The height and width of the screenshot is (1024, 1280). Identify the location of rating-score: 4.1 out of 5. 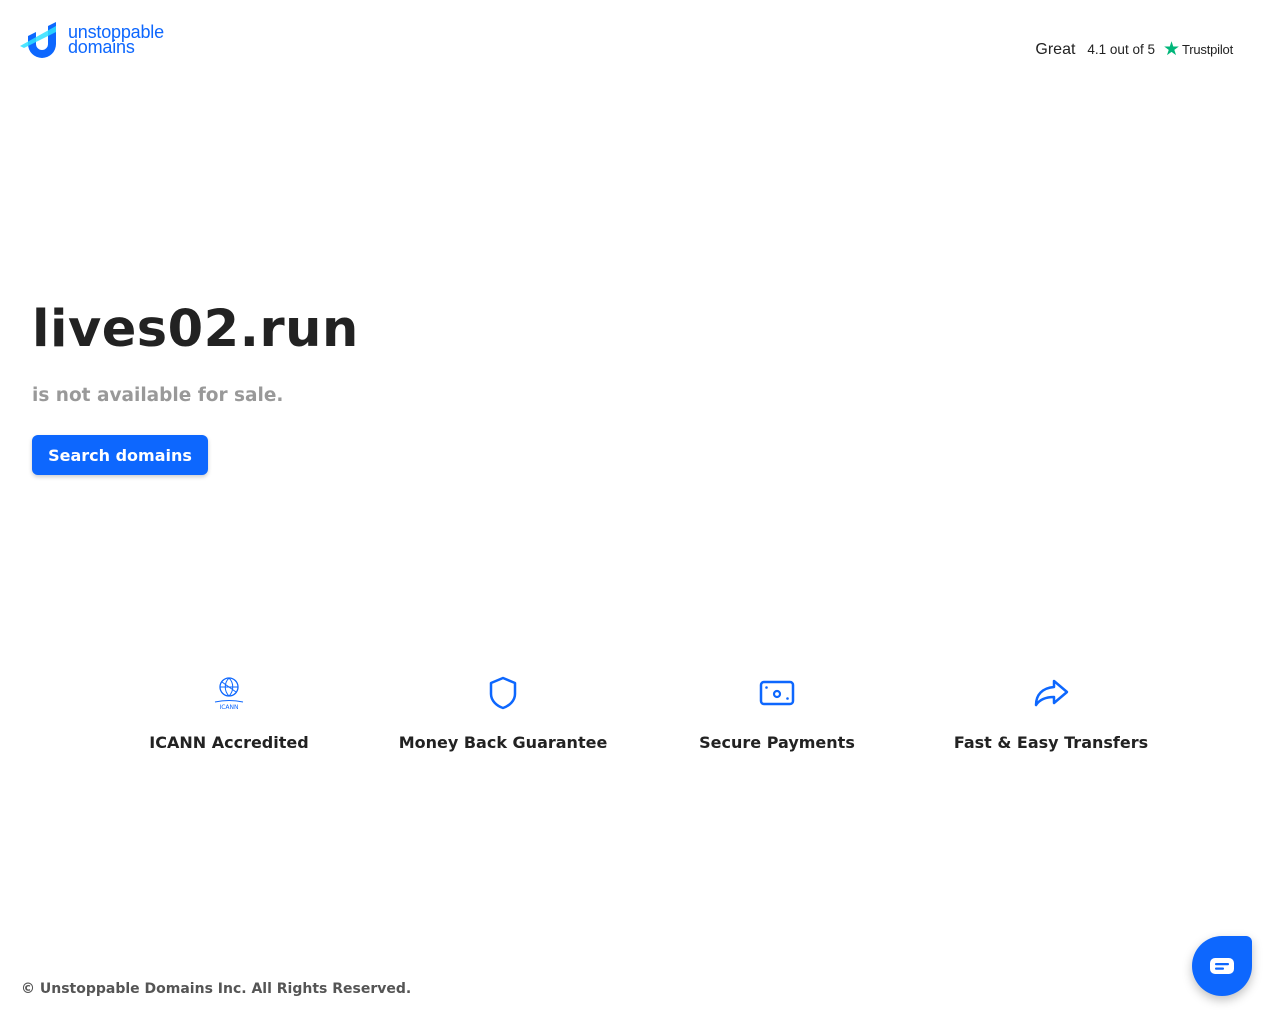
(1121, 49).